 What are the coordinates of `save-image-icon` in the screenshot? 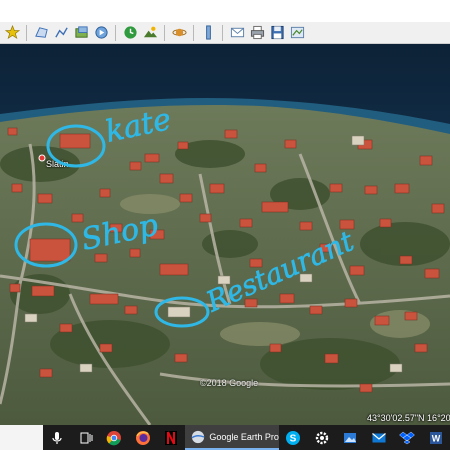 It's located at (277, 33).